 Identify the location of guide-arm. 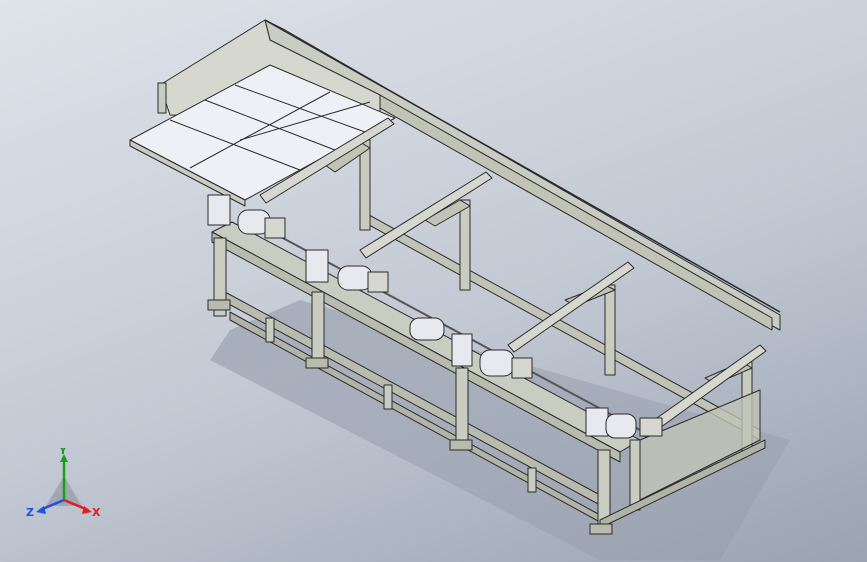
(426, 215).